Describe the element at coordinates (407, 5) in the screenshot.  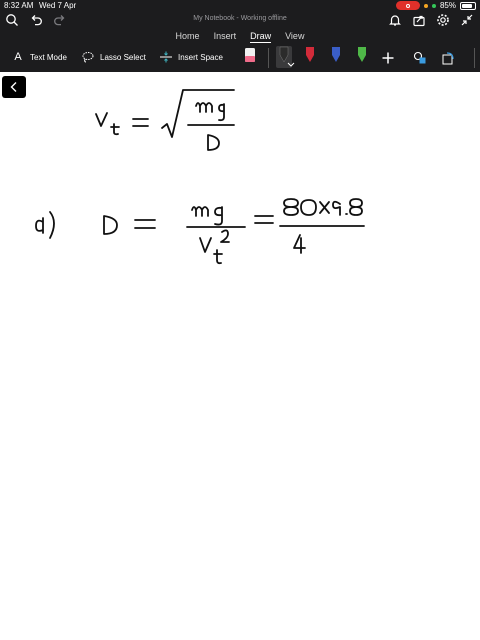
I see `screen-recording-icon` at that location.